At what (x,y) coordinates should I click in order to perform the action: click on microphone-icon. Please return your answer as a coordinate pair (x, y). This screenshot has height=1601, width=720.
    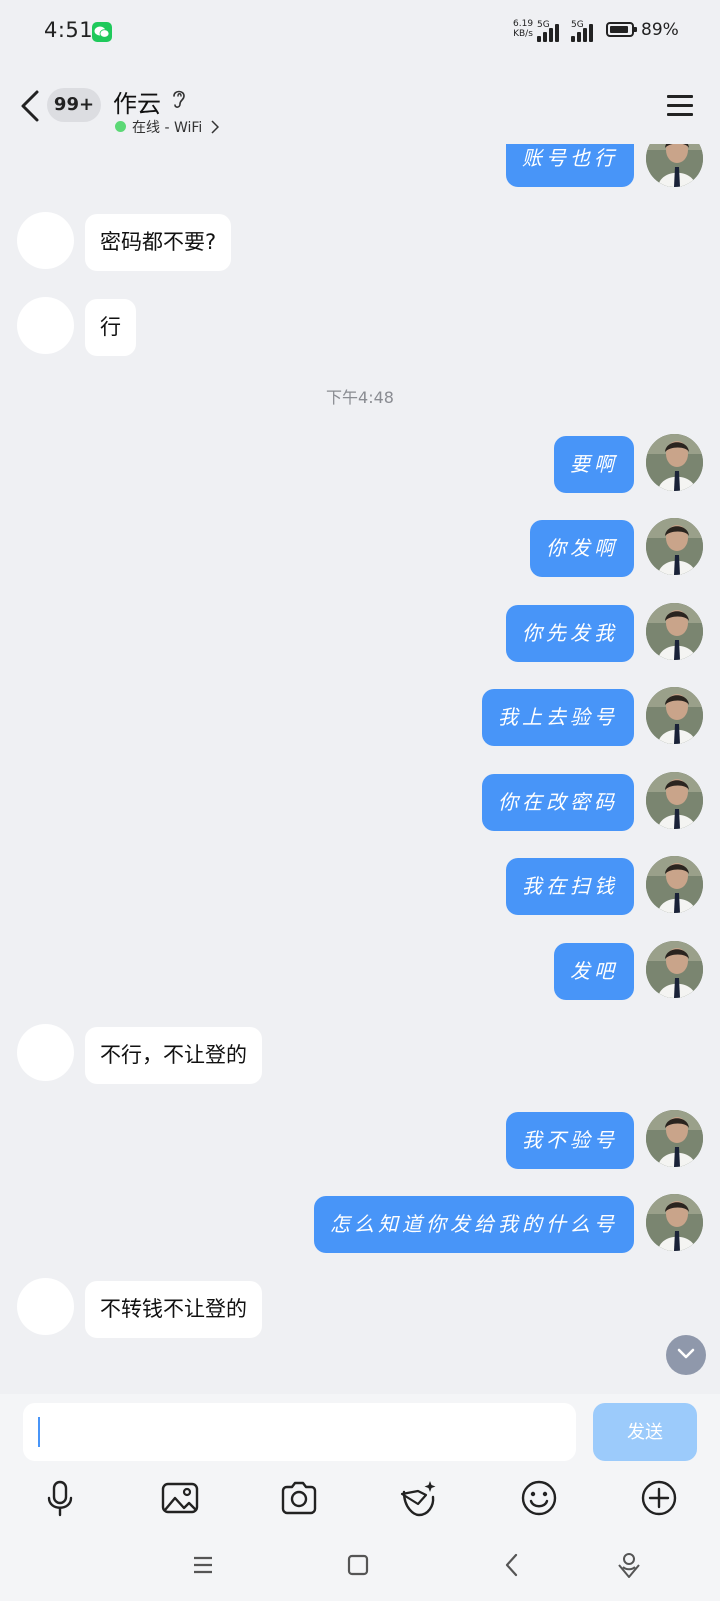
    Looking at the image, I should click on (60, 1498).